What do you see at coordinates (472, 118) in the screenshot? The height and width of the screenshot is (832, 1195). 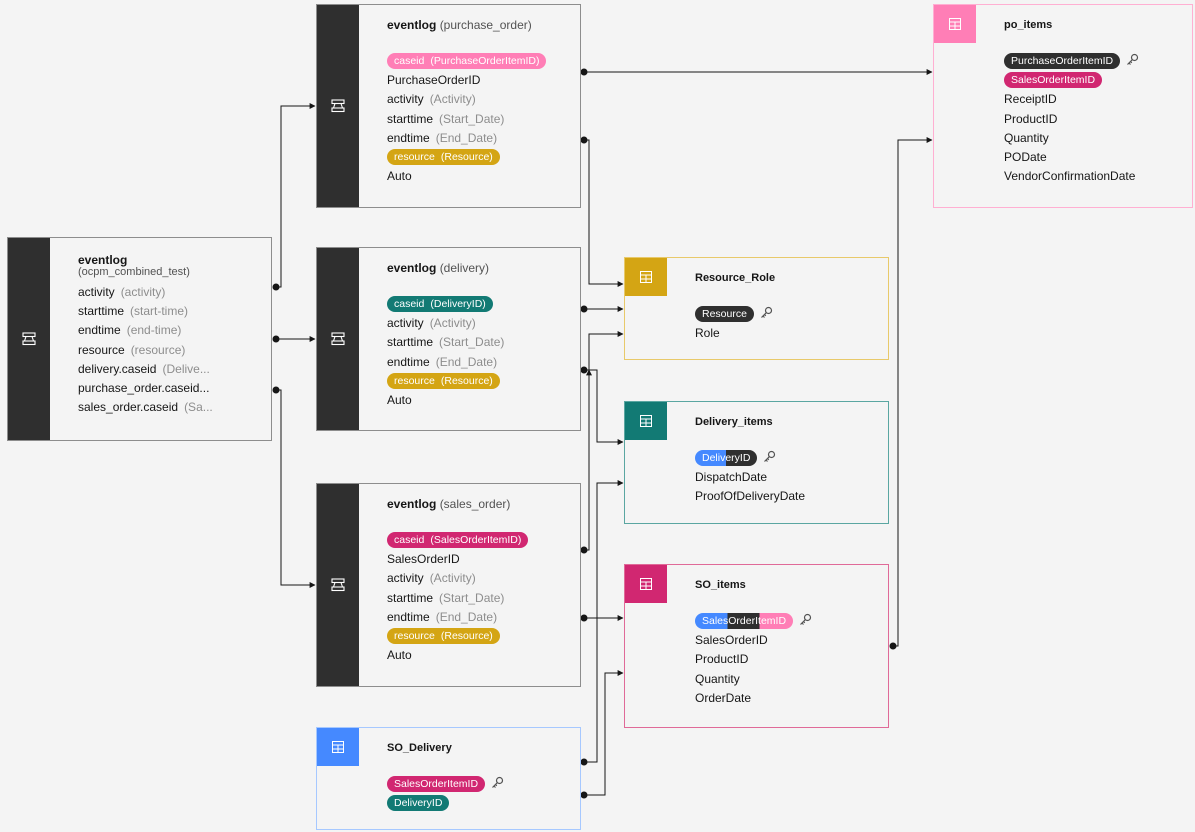 I see `field-alias: (Start_Date)` at bounding box center [472, 118].